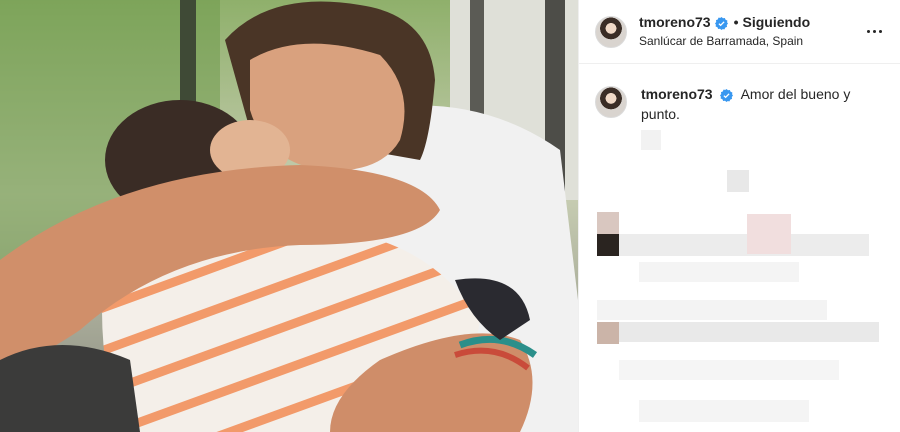 Image resolution: width=900 pixels, height=432 pixels. What do you see at coordinates (761, 104) in the screenshot?
I see `caption-text-block: tmoreno73 Amor del bueno y punto.` at bounding box center [761, 104].